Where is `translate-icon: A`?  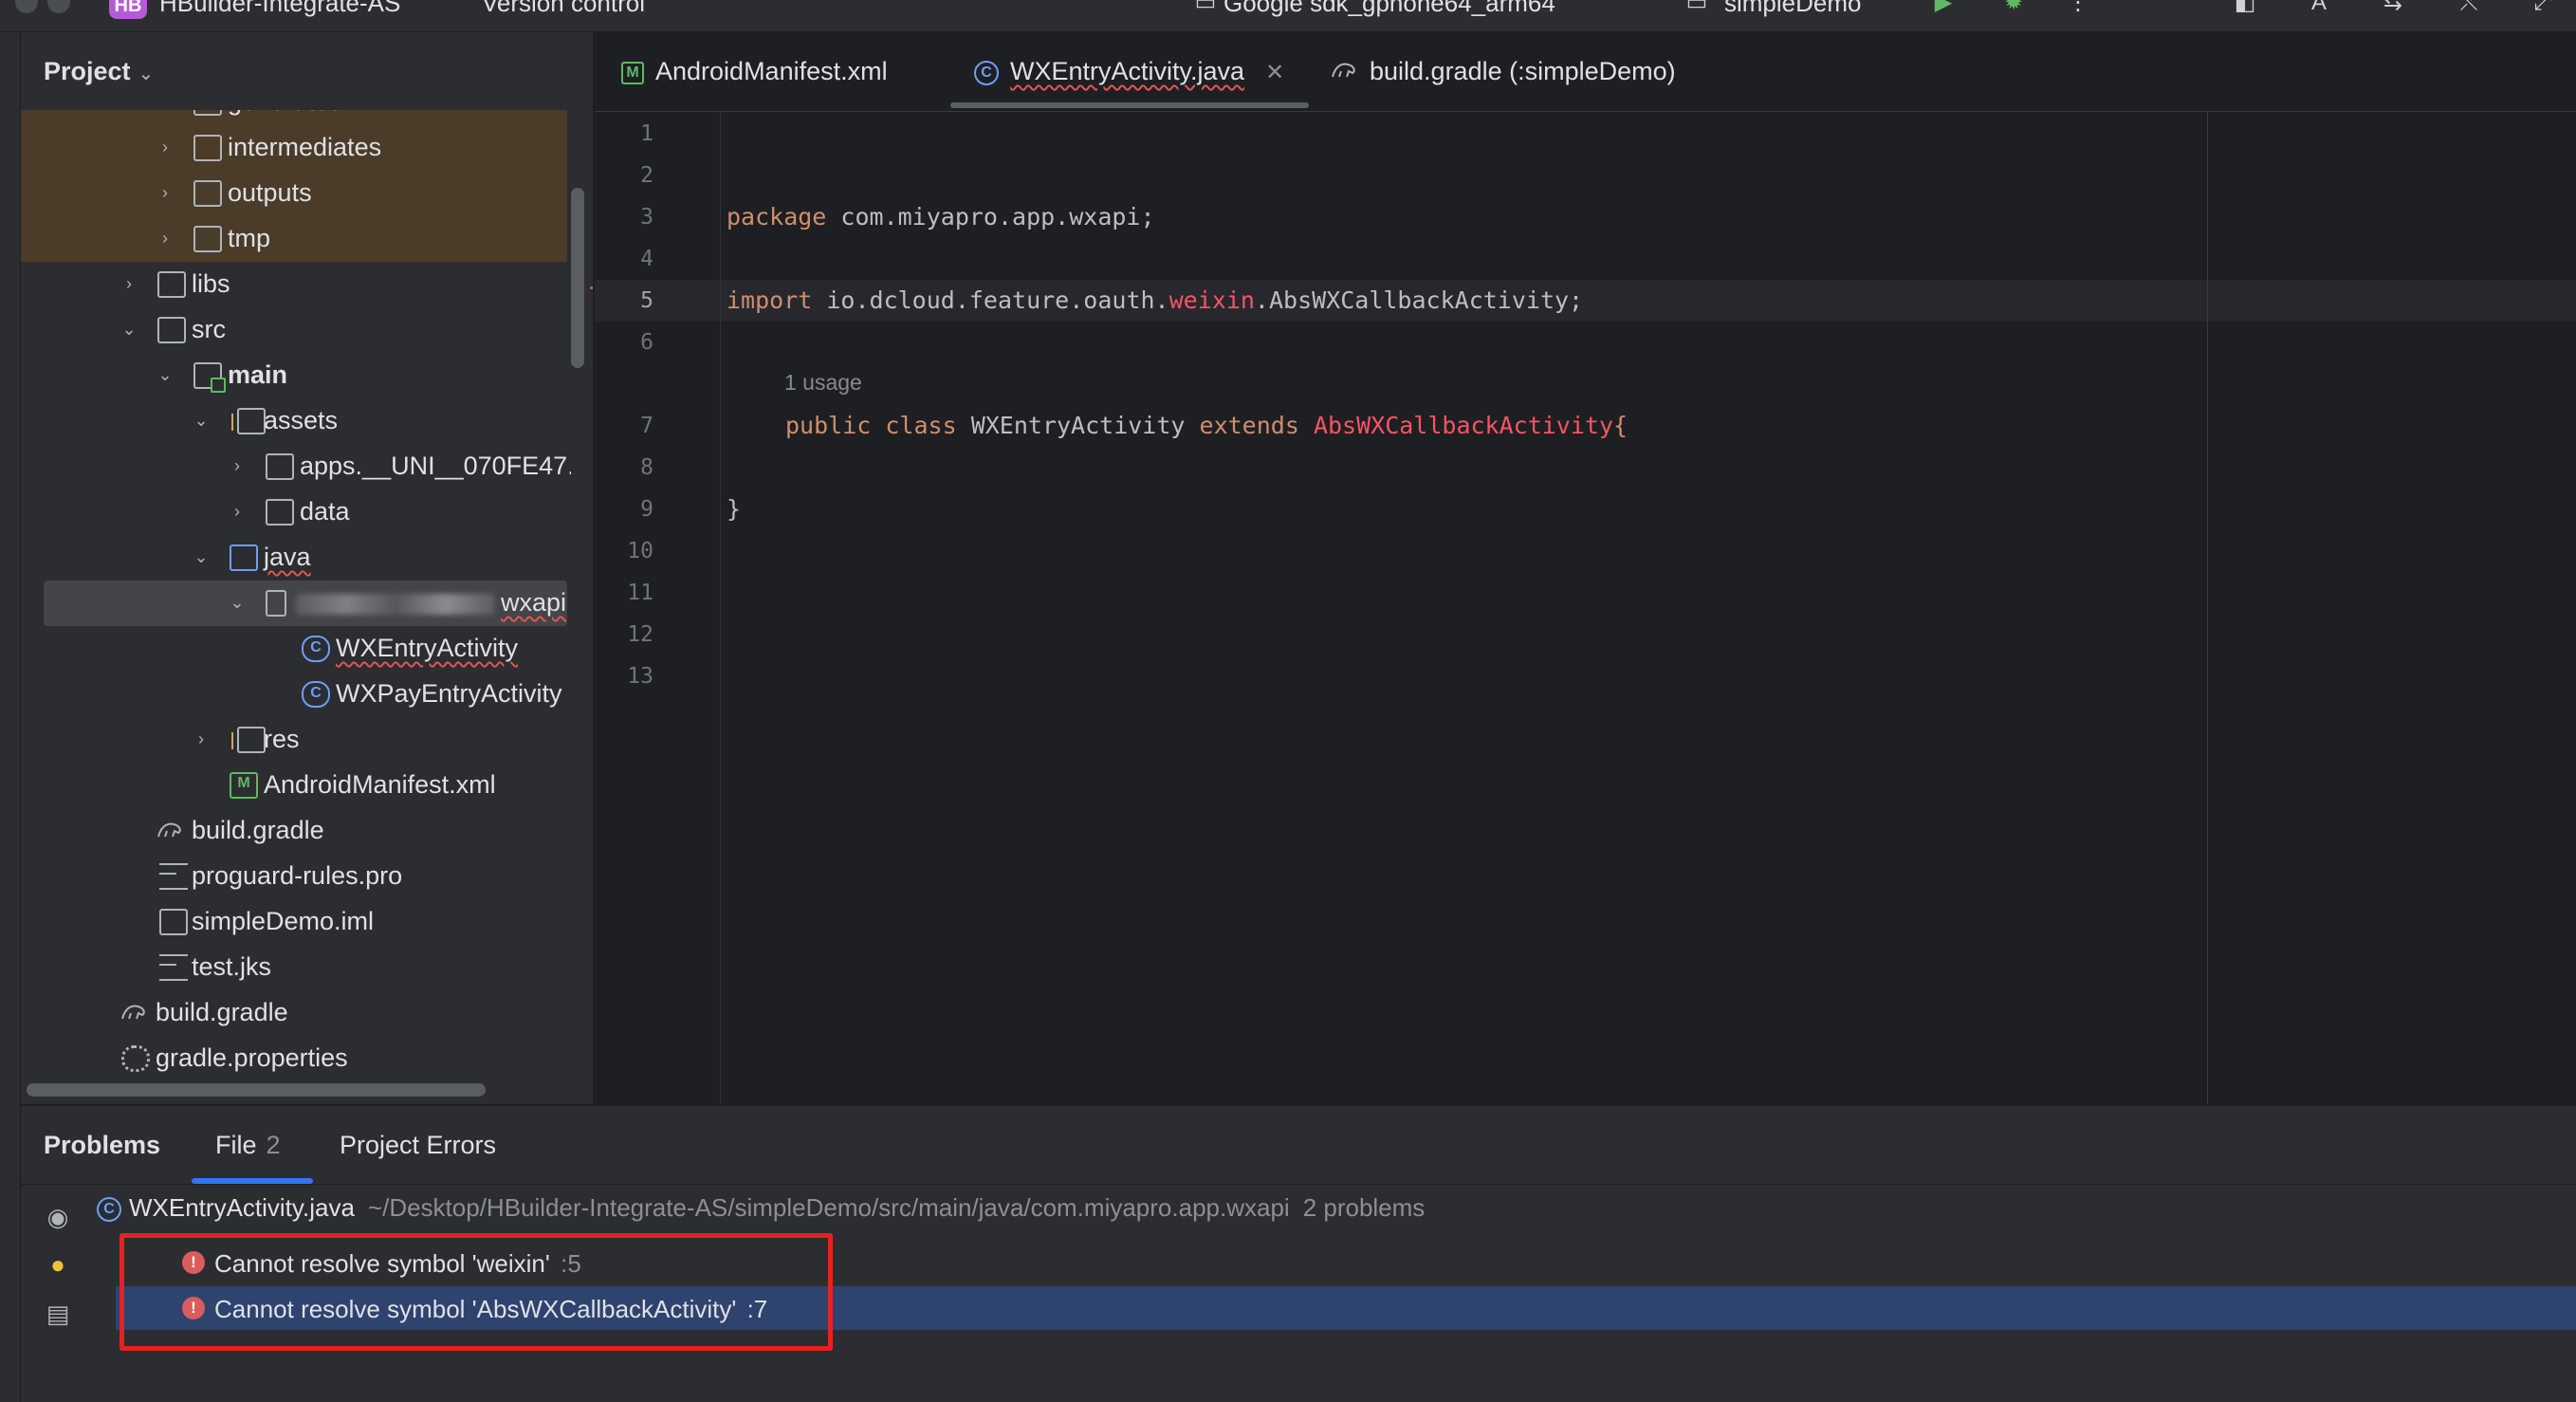 translate-icon: A is located at coordinates (2319, 9).